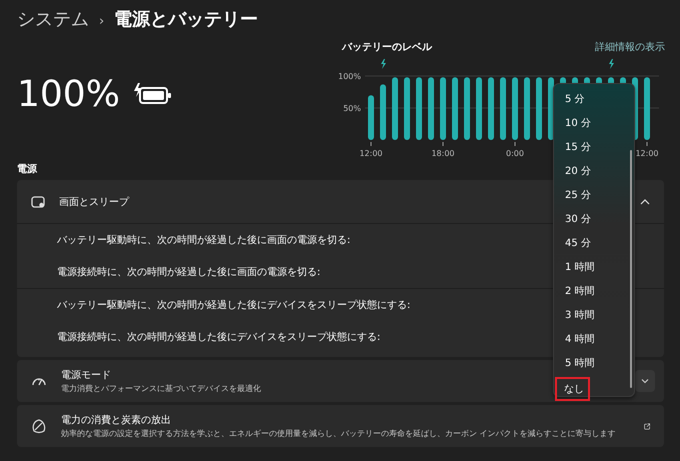  Describe the element at coordinates (443, 153) in the screenshot. I see `x-axis-label: 18:00` at that location.